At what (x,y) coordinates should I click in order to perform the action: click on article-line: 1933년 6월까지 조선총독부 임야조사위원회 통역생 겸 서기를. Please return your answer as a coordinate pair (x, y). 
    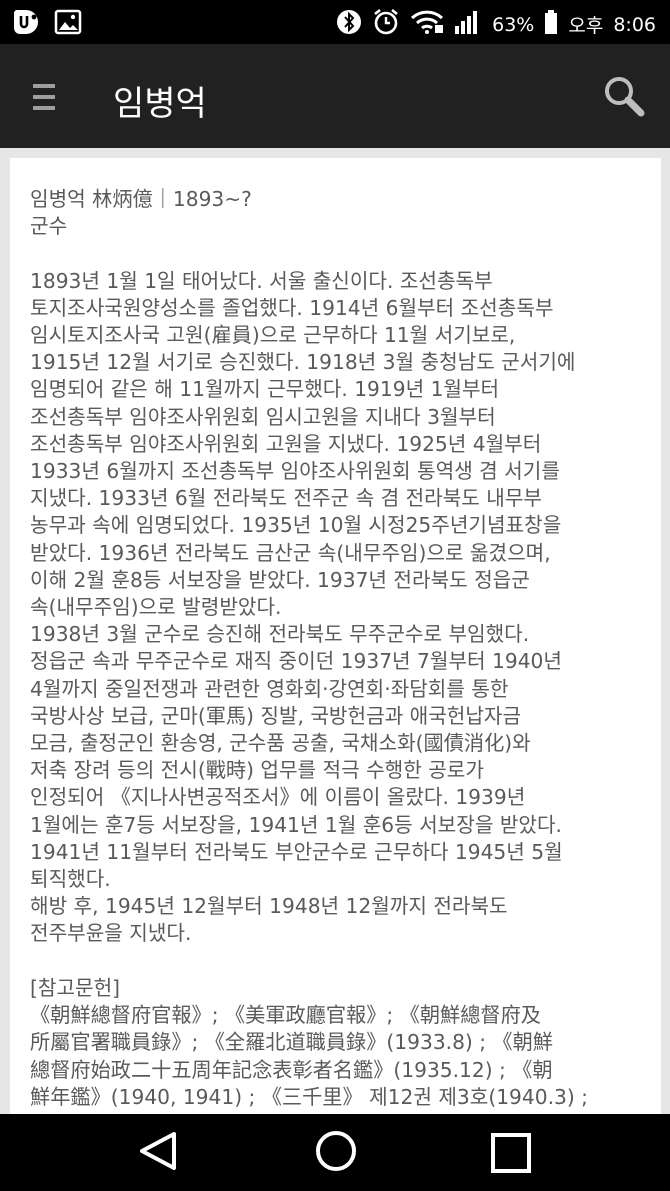
    Looking at the image, I should click on (295, 471).